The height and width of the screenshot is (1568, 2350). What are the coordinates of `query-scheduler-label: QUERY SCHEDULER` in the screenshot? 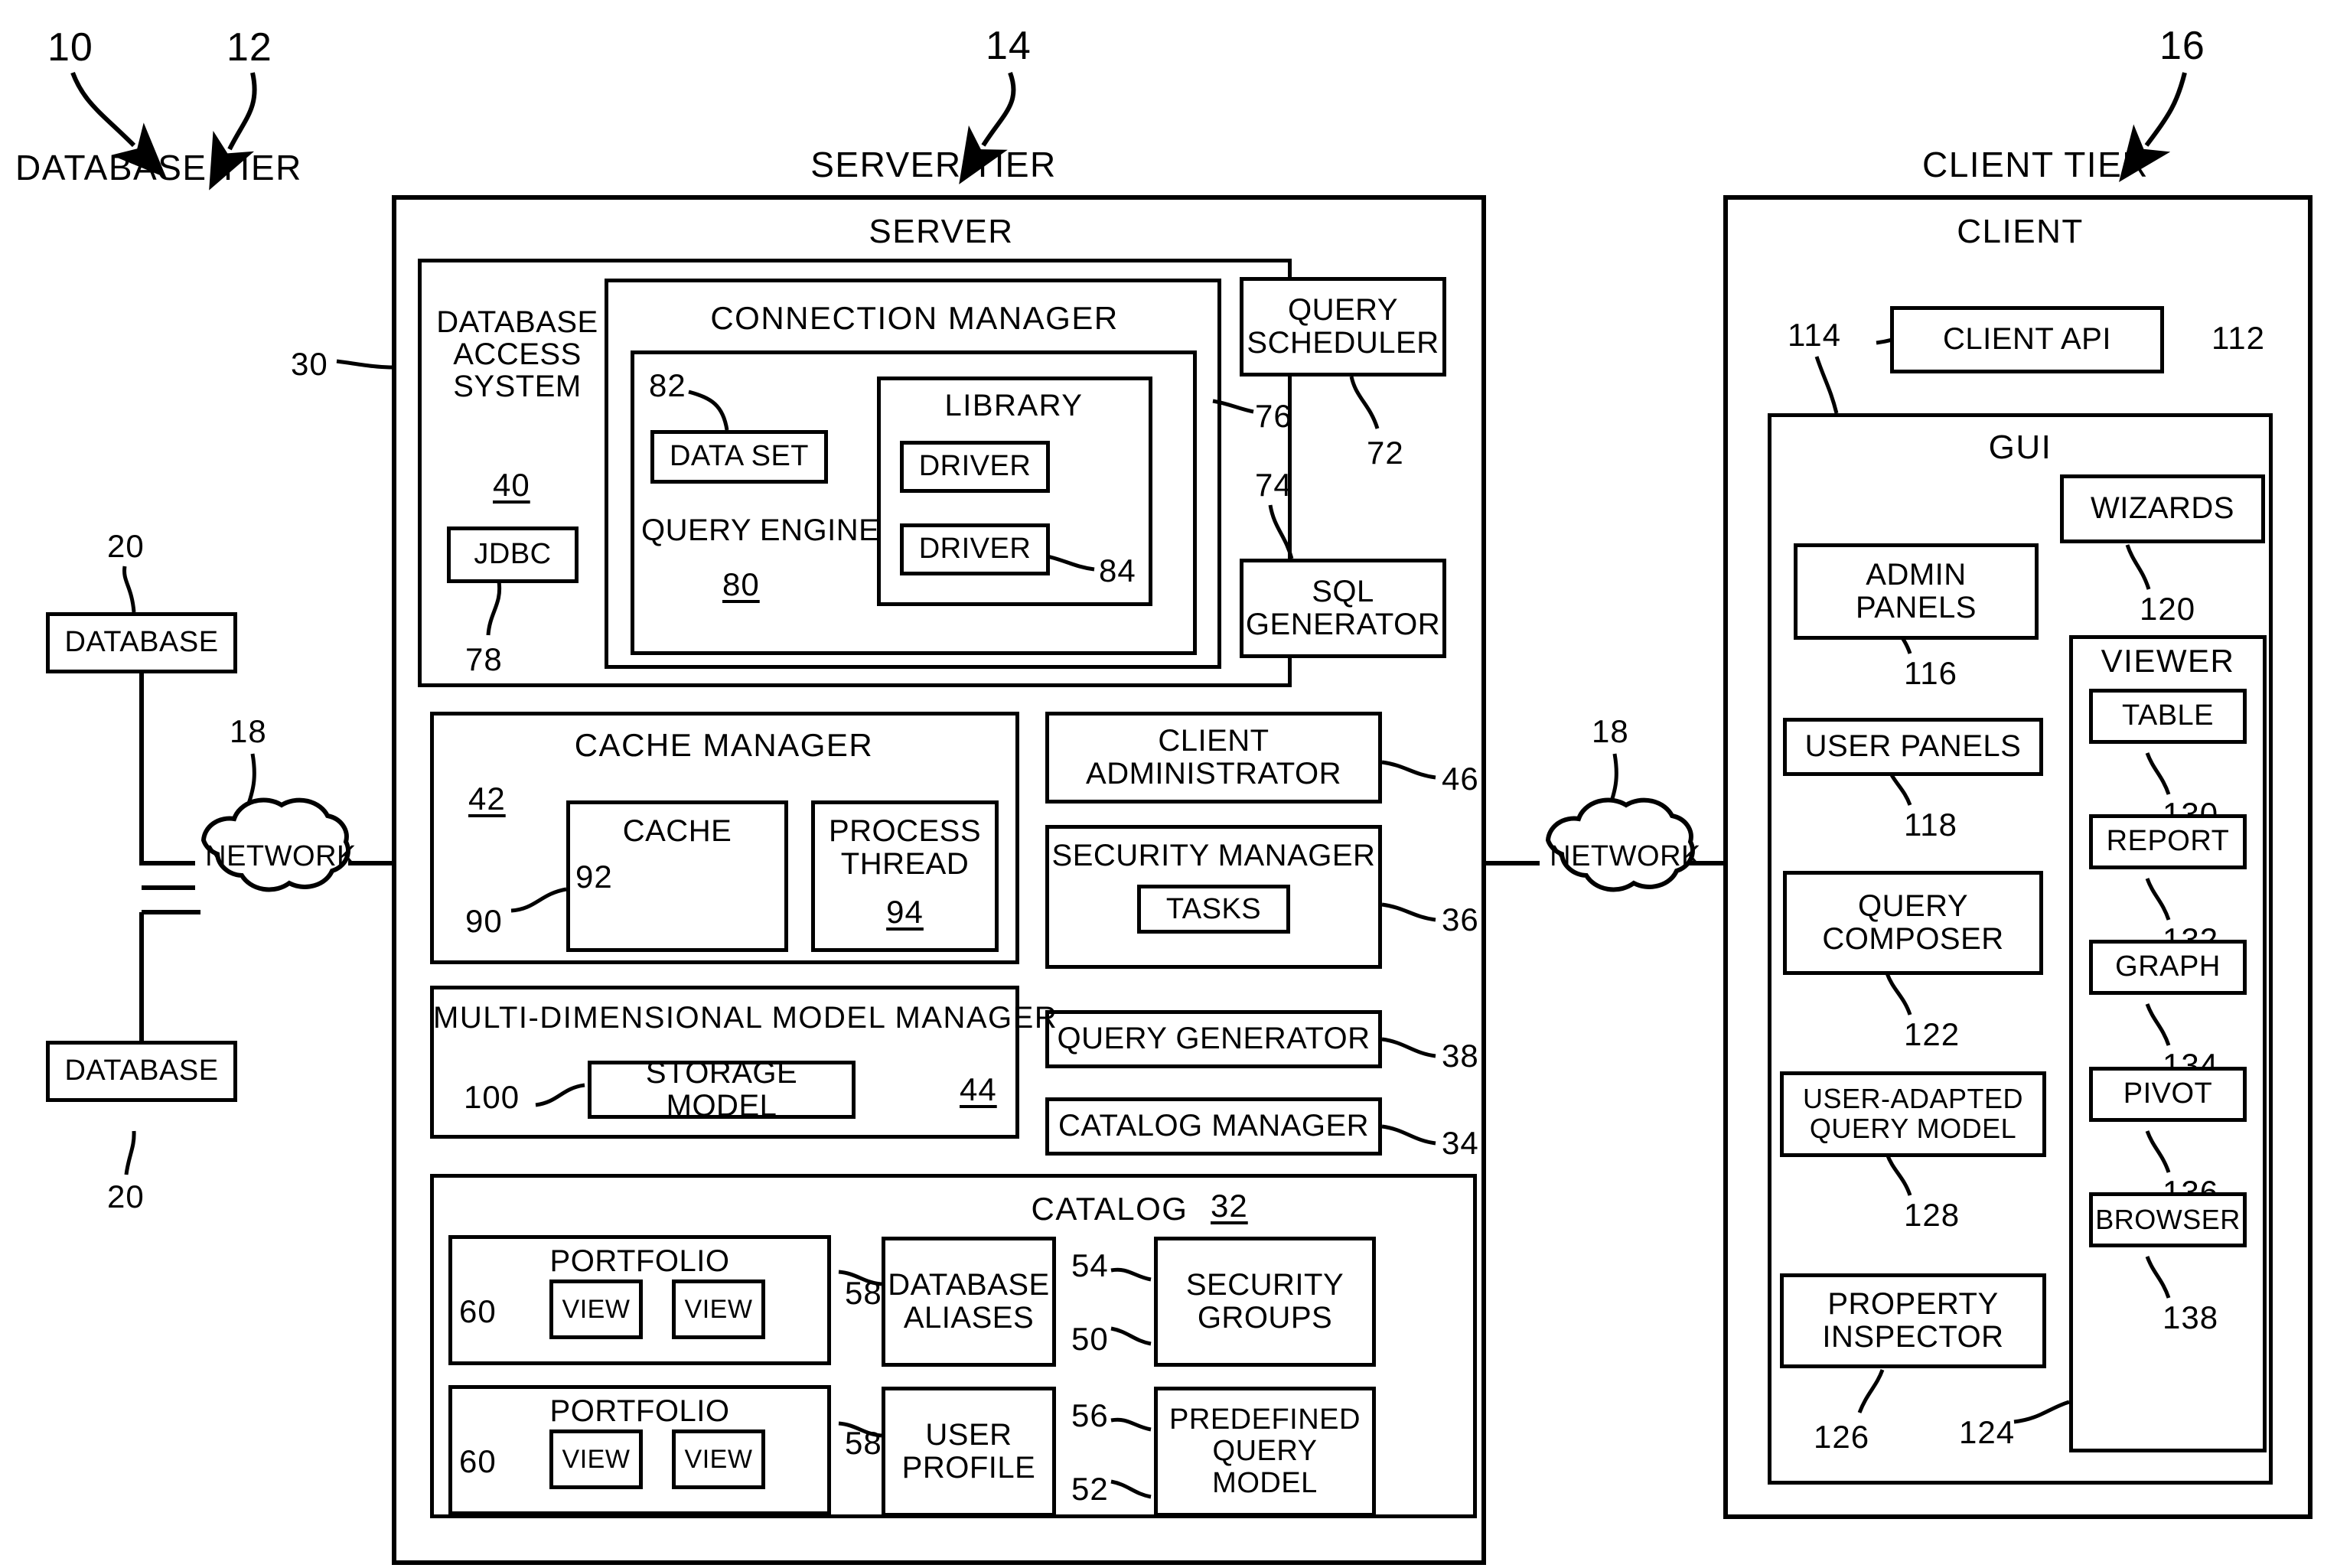 It's located at (1343, 326).